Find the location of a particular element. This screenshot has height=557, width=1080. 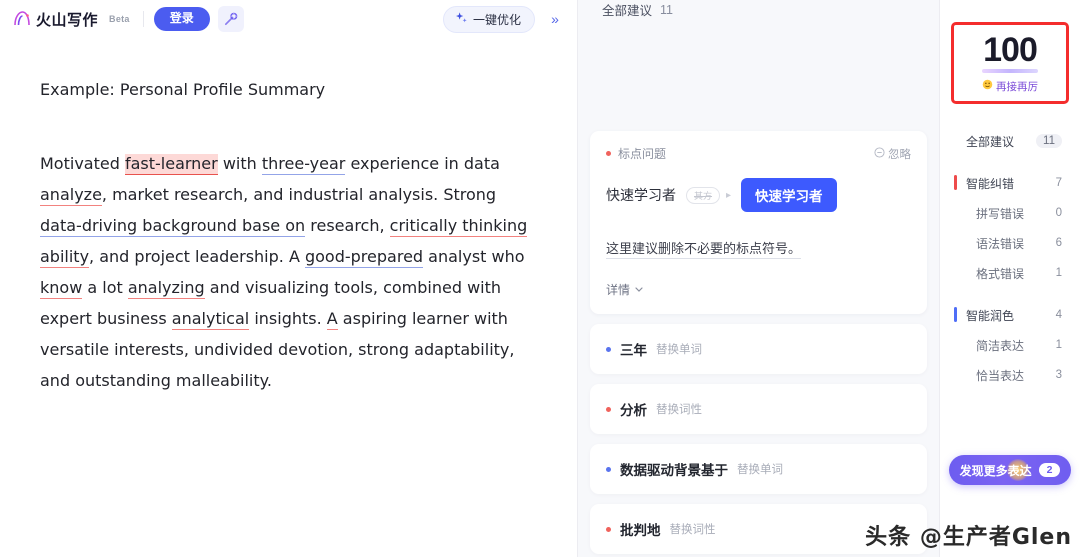

text-span: insights. is located at coordinates (288, 318).